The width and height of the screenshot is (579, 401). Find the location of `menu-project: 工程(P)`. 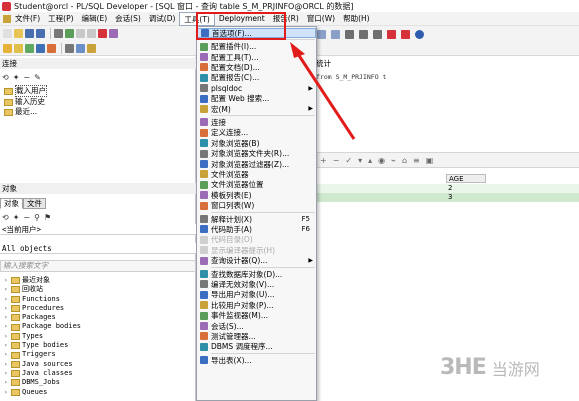

menu-project: 工程(P) is located at coordinates (60, 19).